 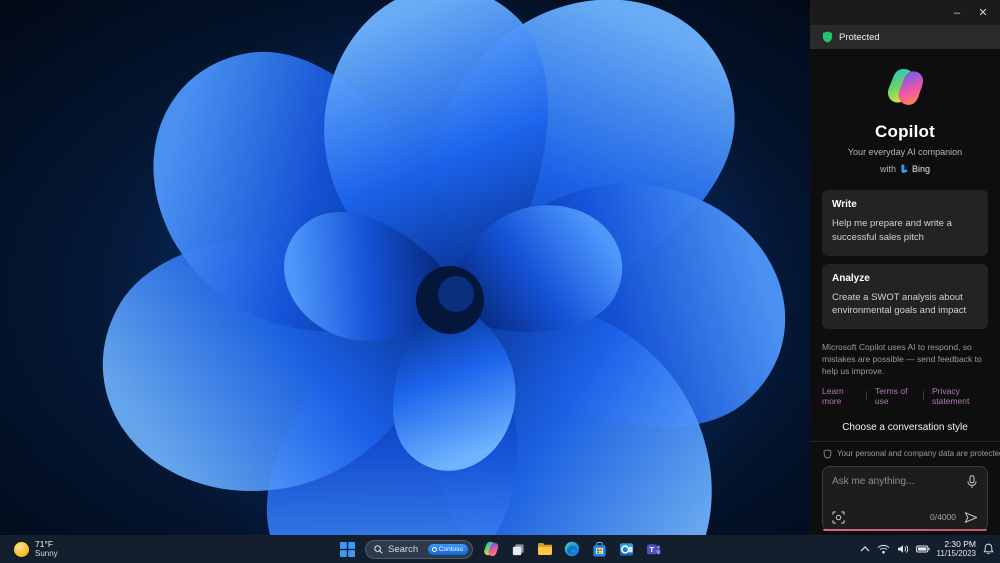 What do you see at coordinates (840, 396) in the screenshot?
I see `learn-more-link: Learn more` at bounding box center [840, 396].